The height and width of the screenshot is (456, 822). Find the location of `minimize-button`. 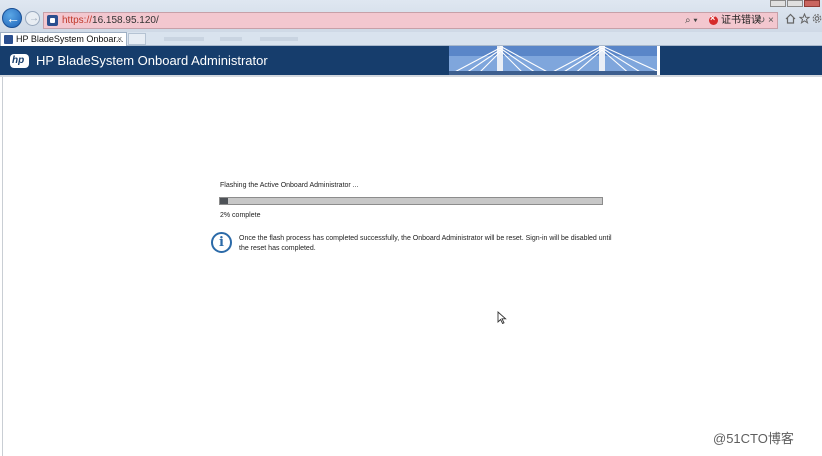

minimize-button is located at coordinates (778, 3).